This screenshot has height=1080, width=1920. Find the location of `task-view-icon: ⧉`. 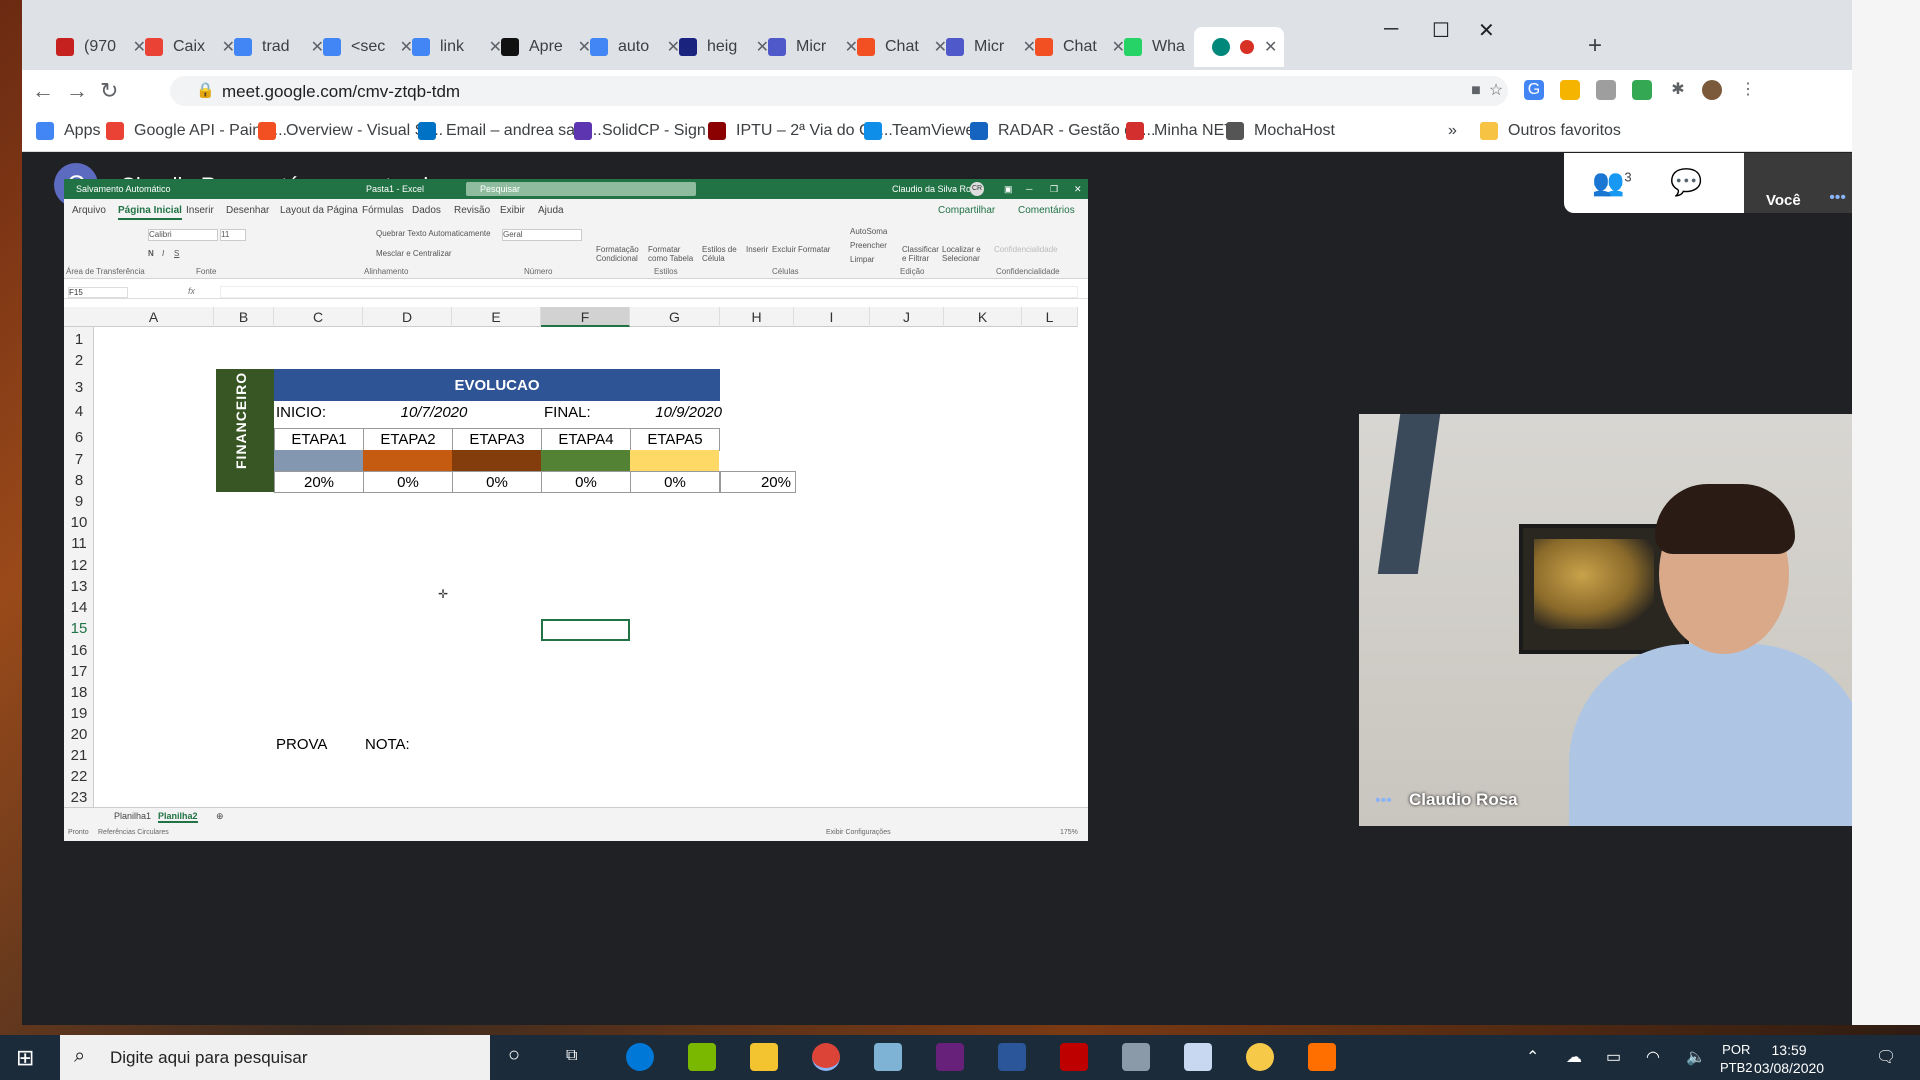

task-view-icon: ⧉ is located at coordinates (571, 1056).